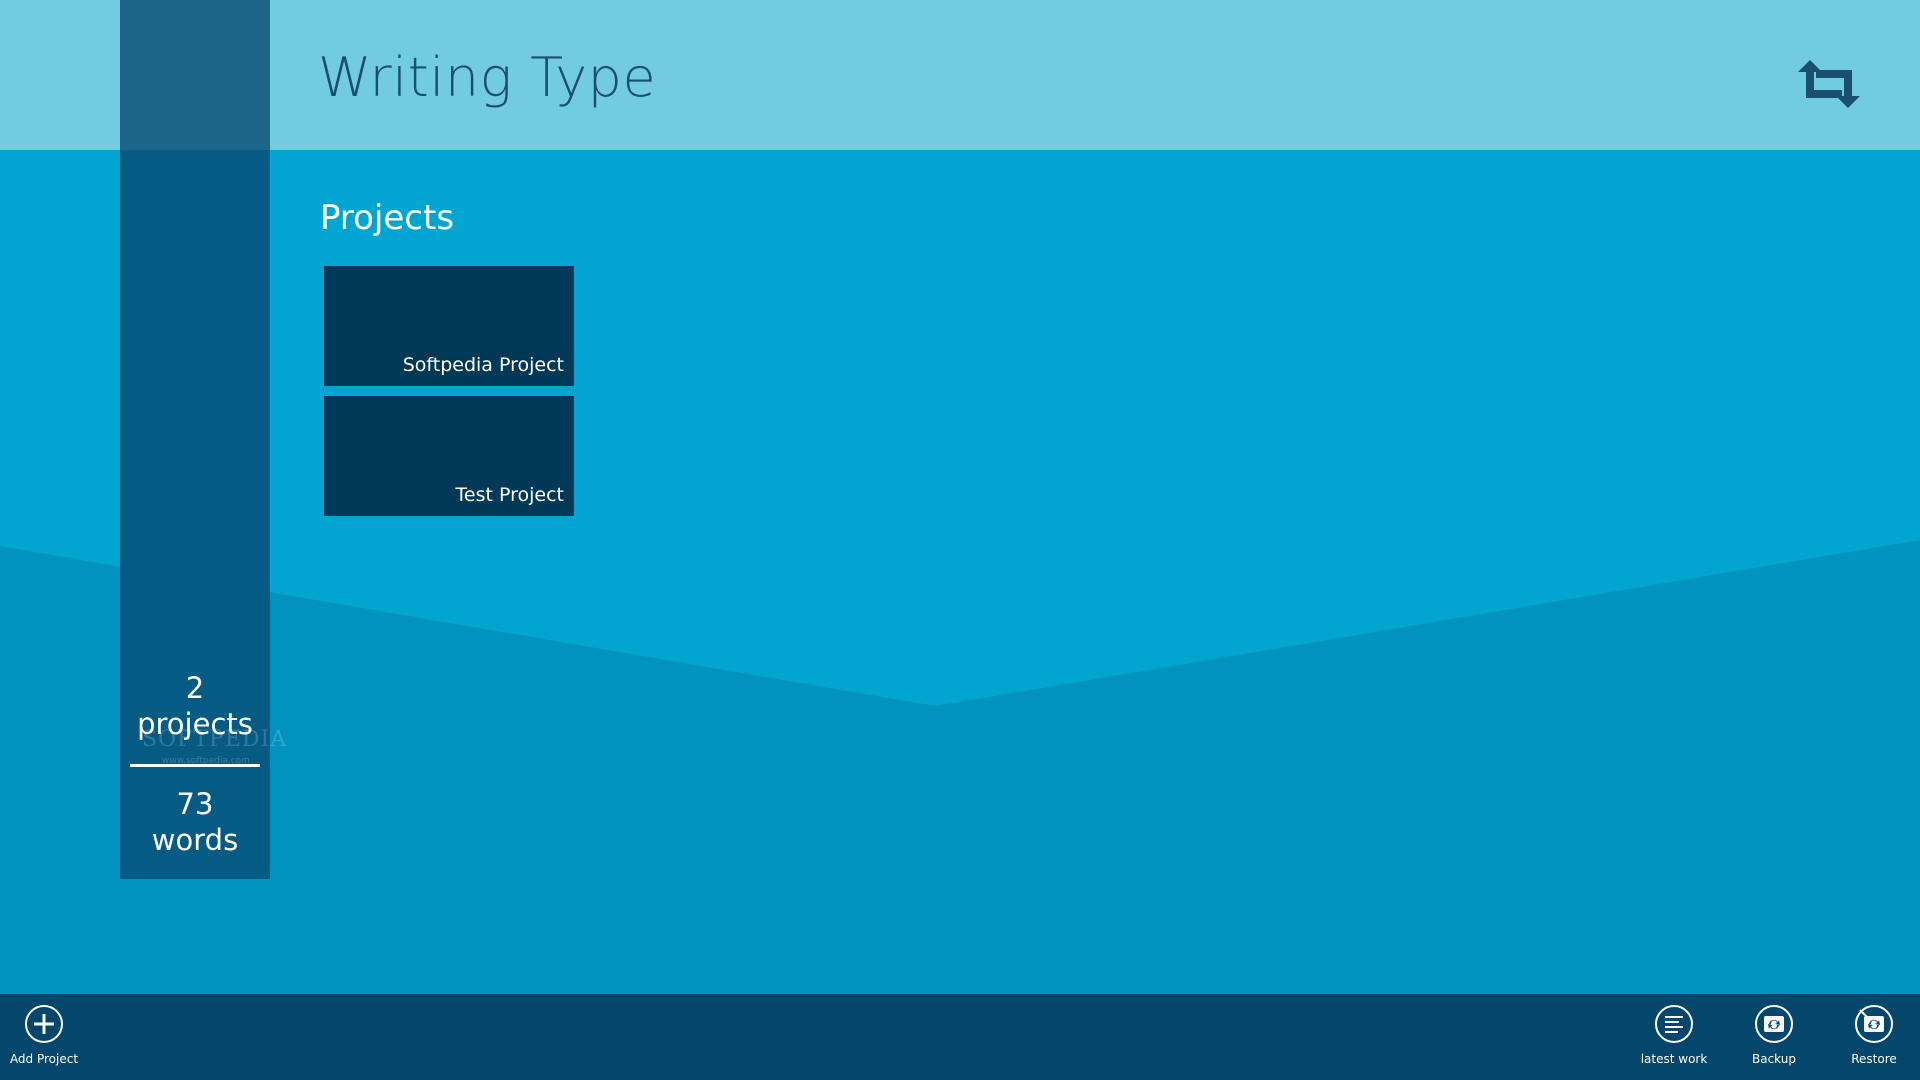 This screenshot has height=1080, width=1920. I want to click on backup-icon, so click(1774, 1024).